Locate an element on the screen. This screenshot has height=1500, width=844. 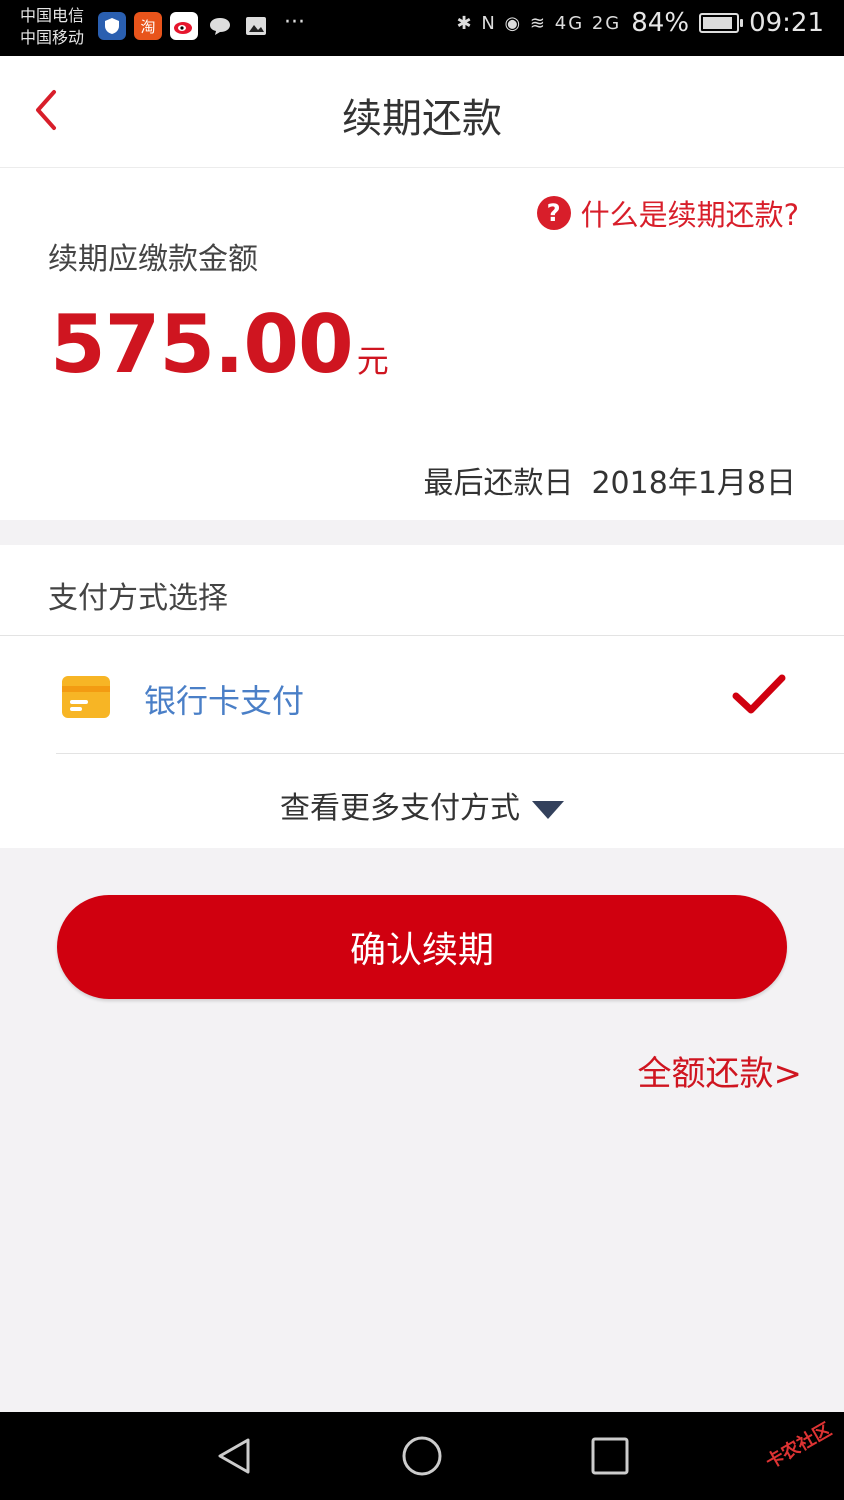
question-icon: ? is located at coordinates (553, 213).